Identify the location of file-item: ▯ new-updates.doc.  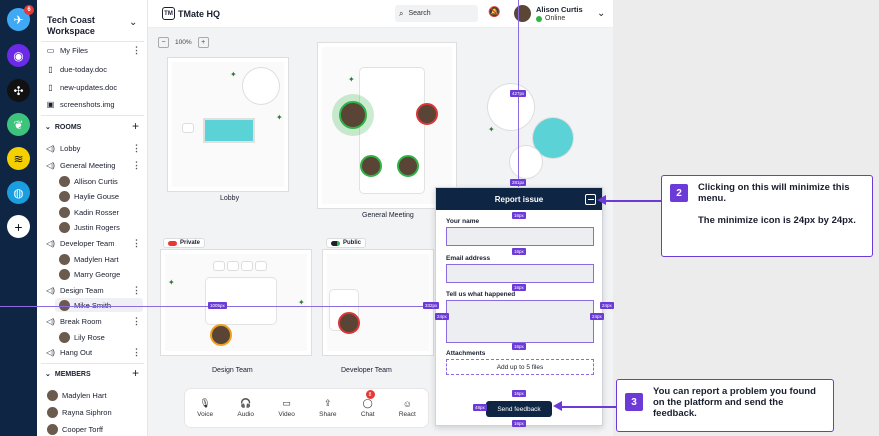
(81, 87).